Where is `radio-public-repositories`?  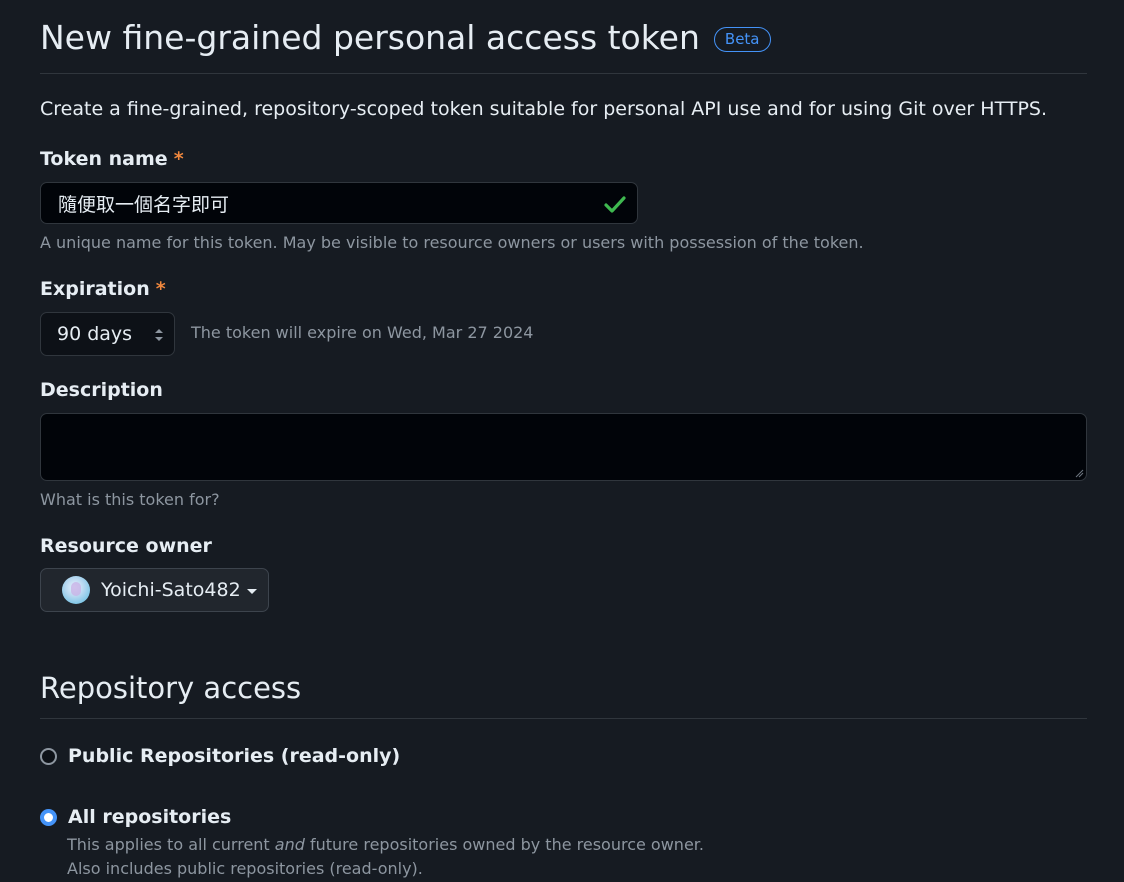 radio-public-repositories is located at coordinates (48, 756).